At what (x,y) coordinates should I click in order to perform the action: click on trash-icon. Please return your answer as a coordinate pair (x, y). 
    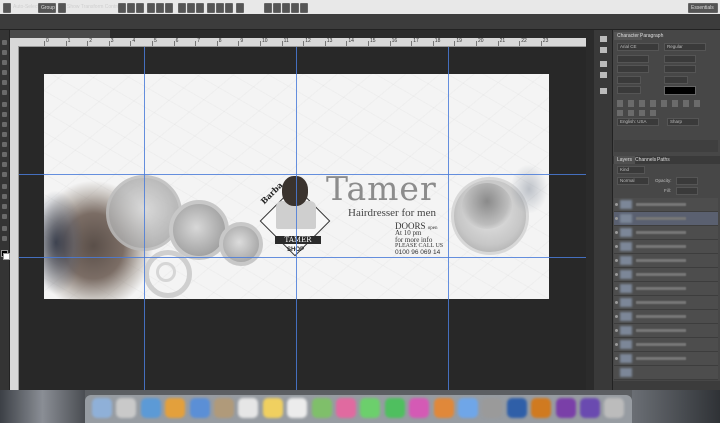
    Looking at the image, I should click on (614, 408).